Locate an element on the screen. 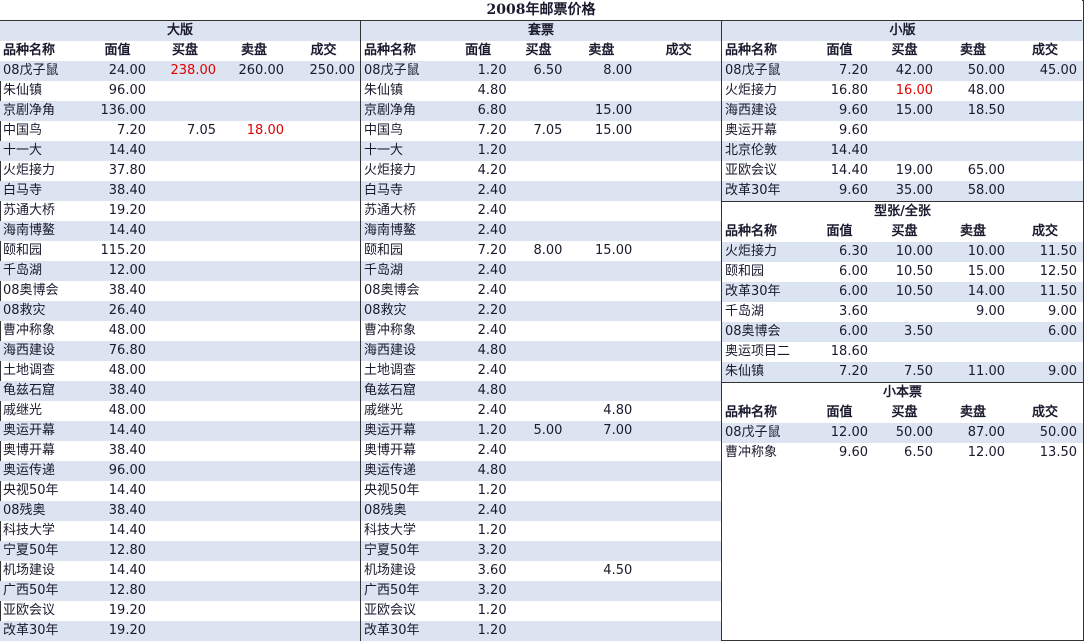 This screenshot has width=1084, height=641. cell-deal: 6.00 is located at coordinates (1062, 331).